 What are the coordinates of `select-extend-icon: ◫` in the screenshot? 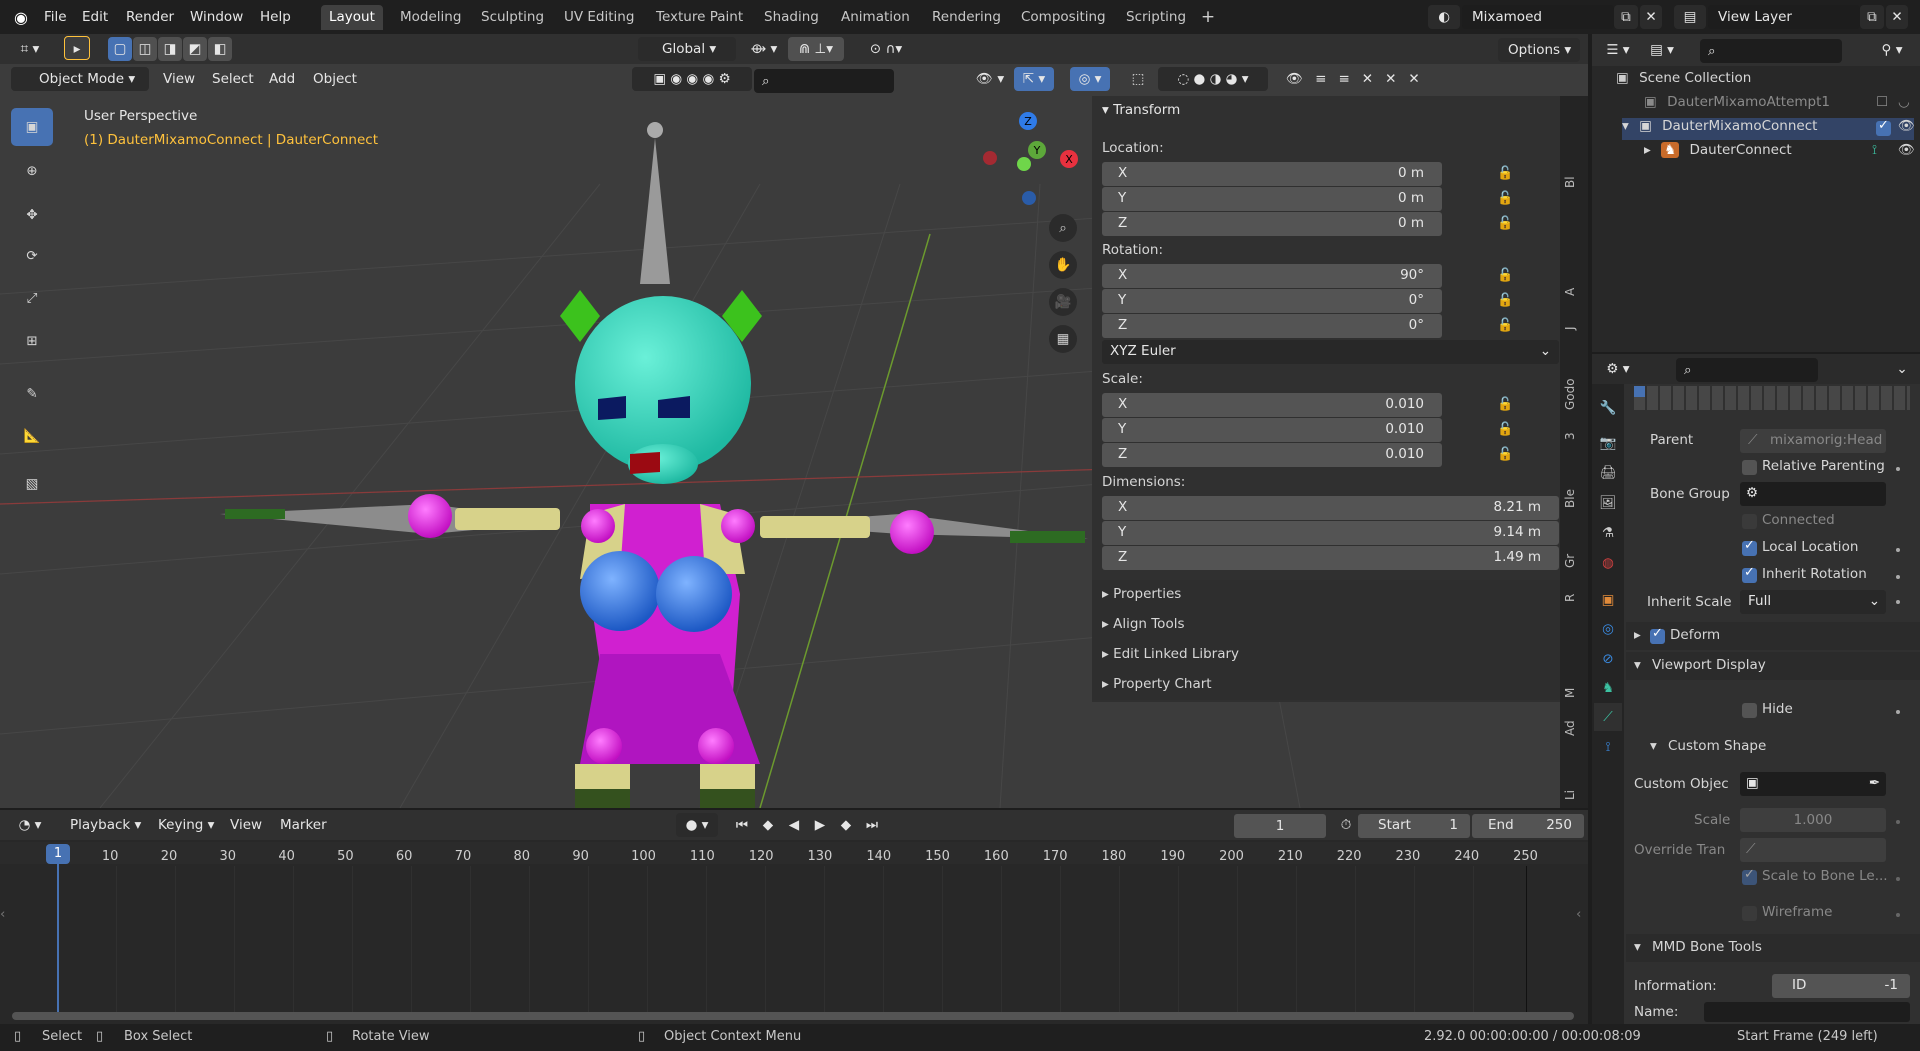 It's located at (145, 49).